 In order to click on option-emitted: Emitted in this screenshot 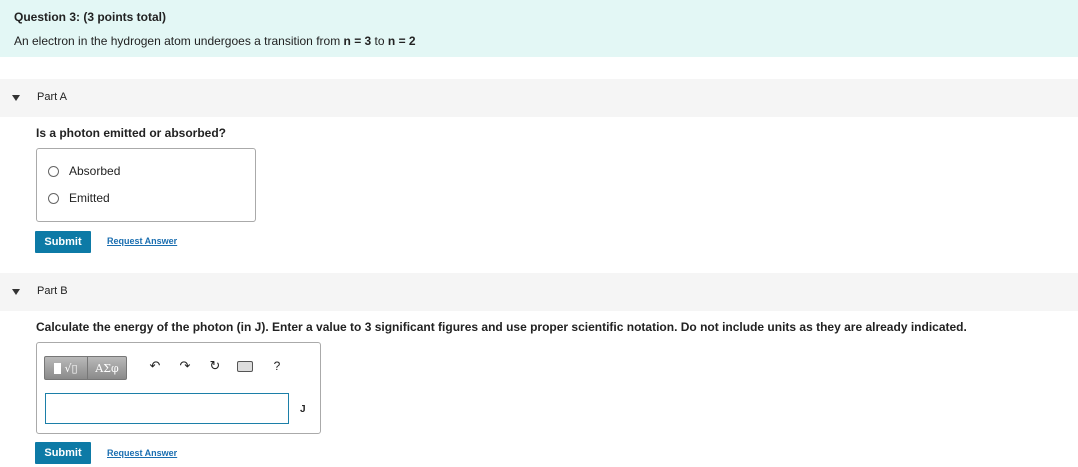, I will do `click(79, 198)`.